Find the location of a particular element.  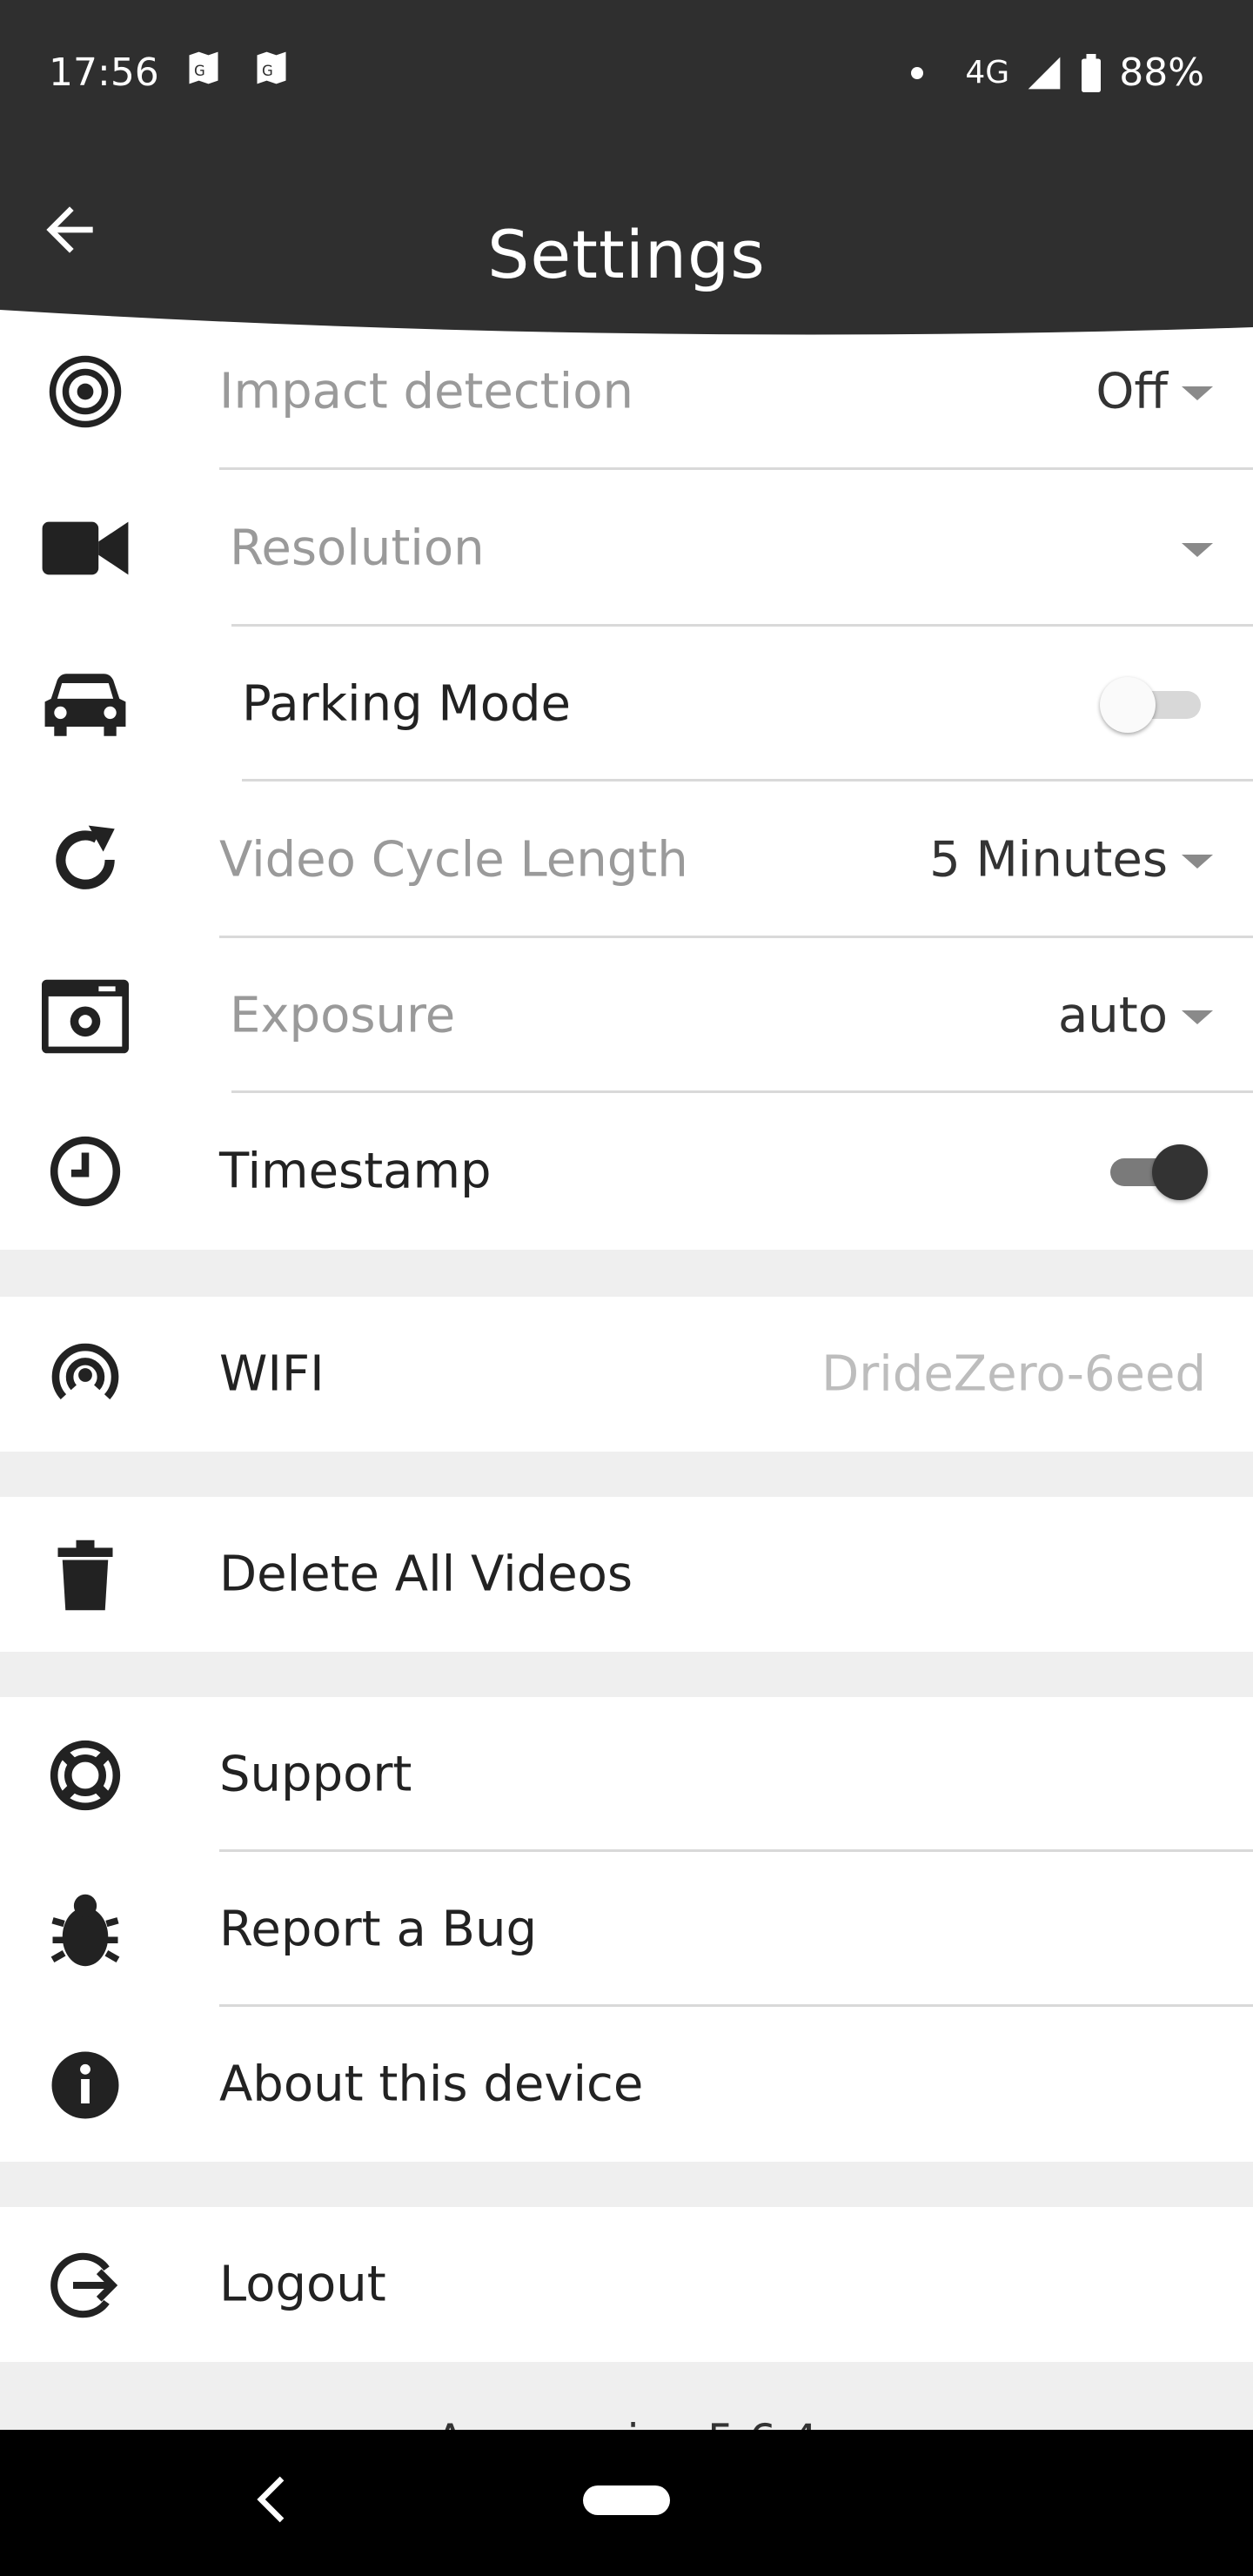

clock-icon is located at coordinates (85, 1172).